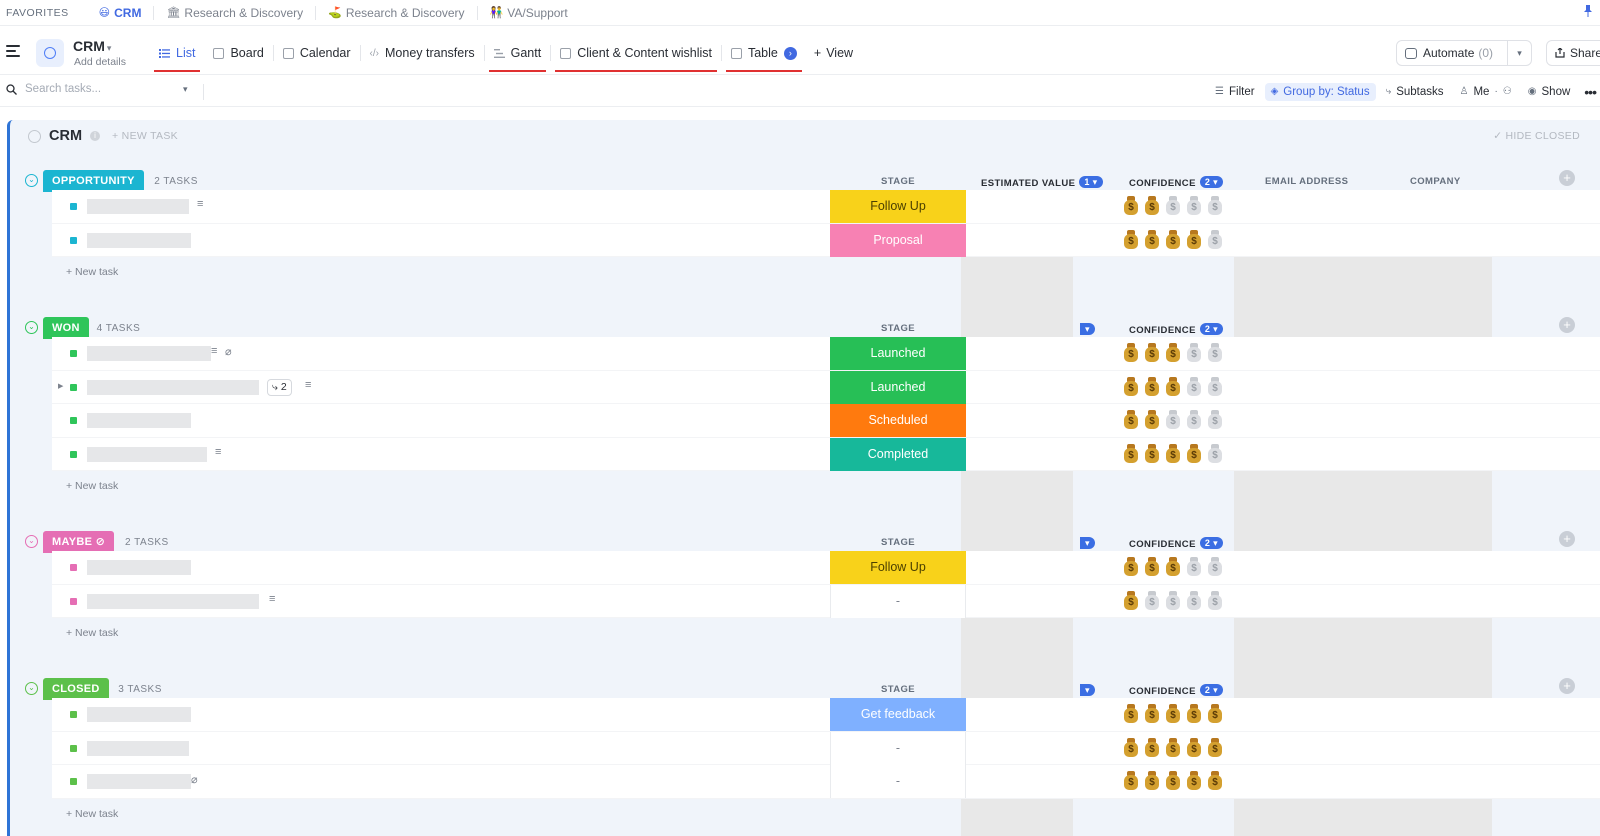 This screenshot has height=836, width=1600. What do you see at coordinates (1042, 182) in the screenshot?
I see `estimated-value-column-header: ESTIMATED VALUE 1 ▾` at bounding box center [1042, 182].